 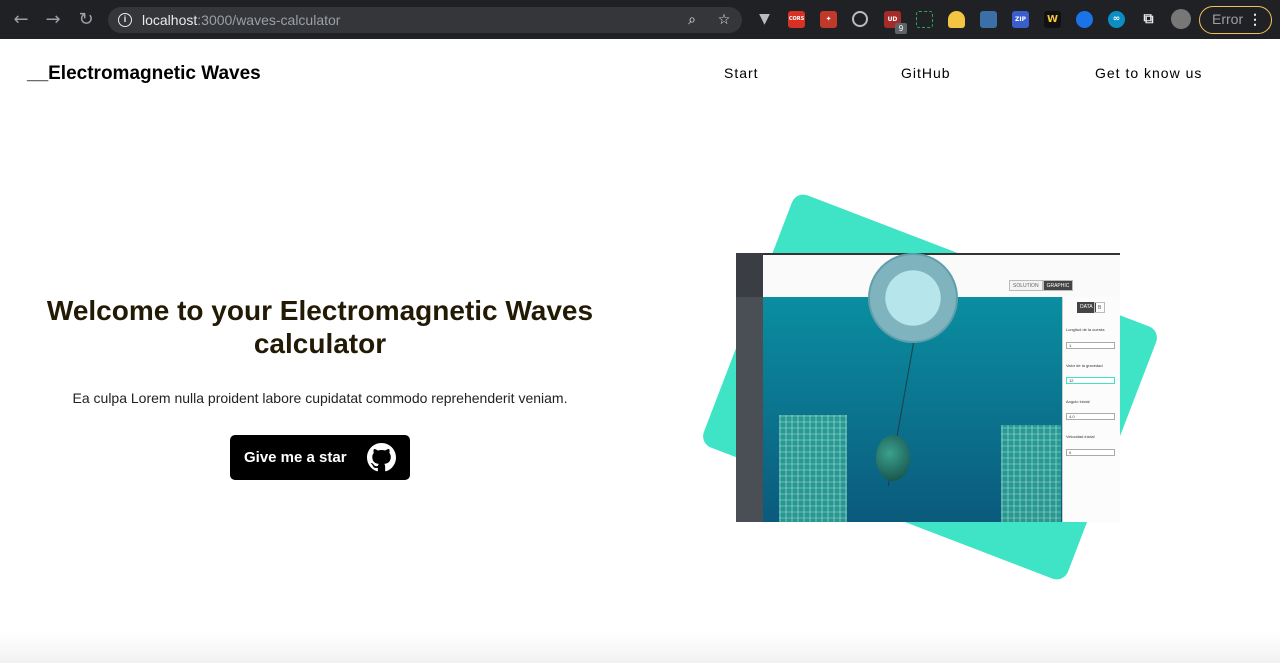 I want to click on round-extension-icon, so click(x=1084, y=19).